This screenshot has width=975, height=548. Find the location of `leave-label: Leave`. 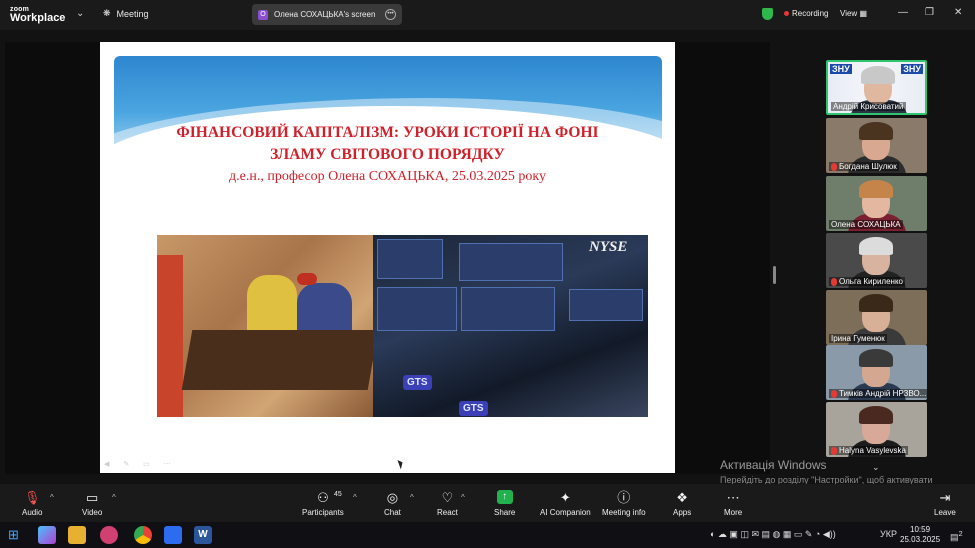

leave-label: Leave is located at coordinates (945, 512).